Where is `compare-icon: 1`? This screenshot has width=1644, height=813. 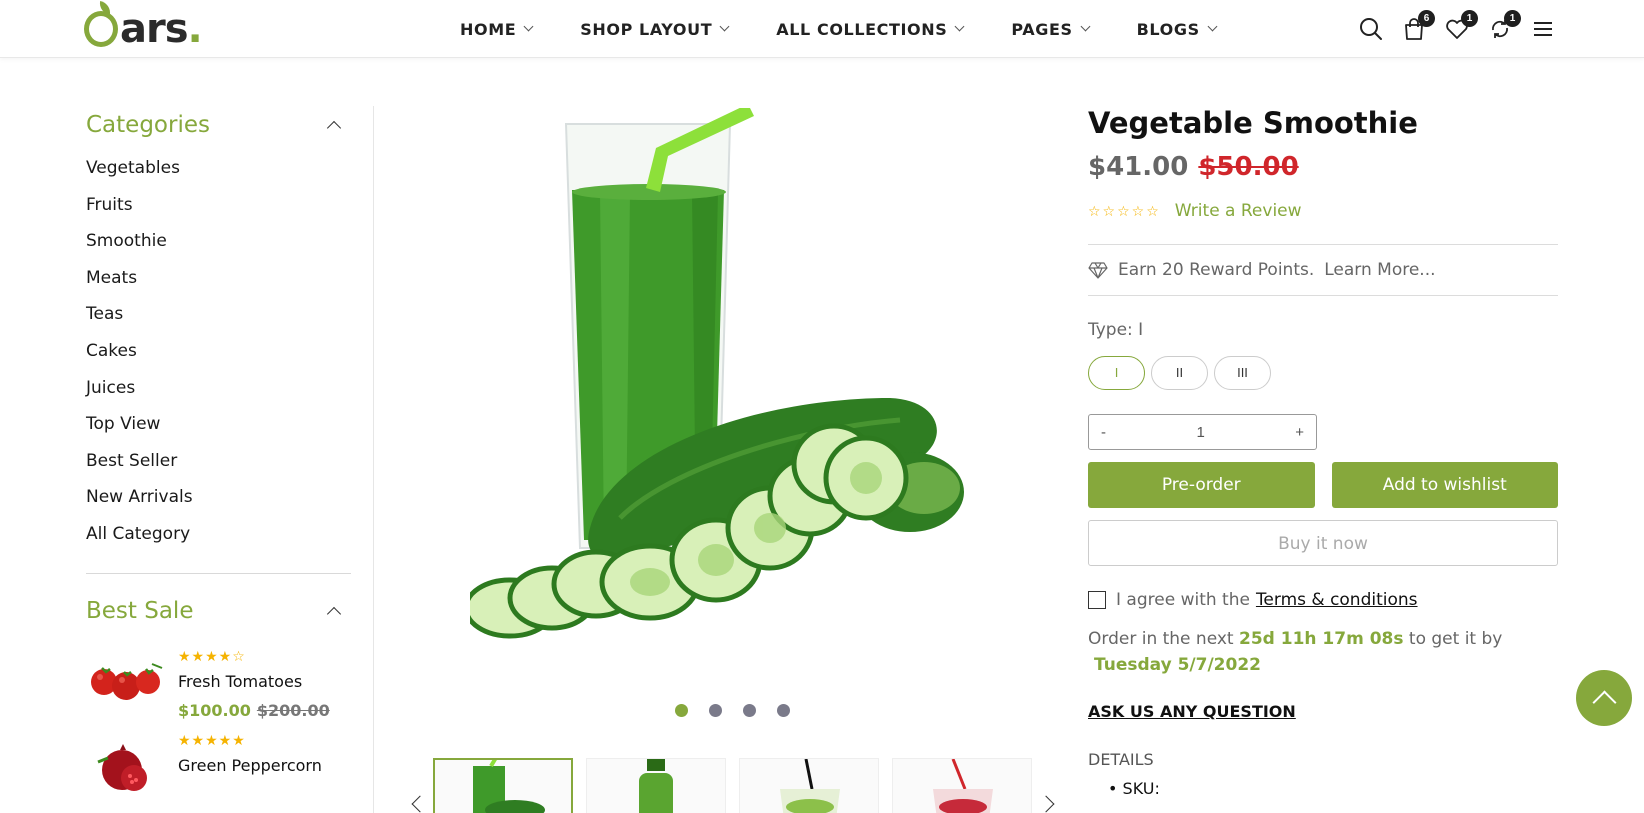
compare-icon: 1 is located at coordinates (1504, 26).